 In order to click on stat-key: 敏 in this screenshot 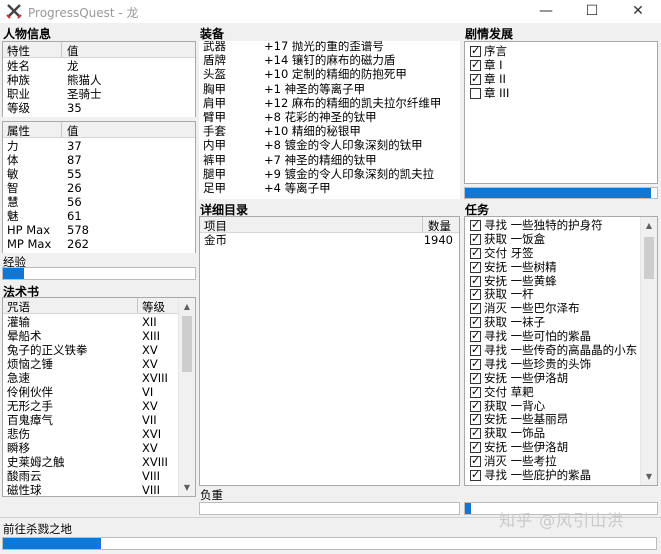, I will do `click(13, 174)`.